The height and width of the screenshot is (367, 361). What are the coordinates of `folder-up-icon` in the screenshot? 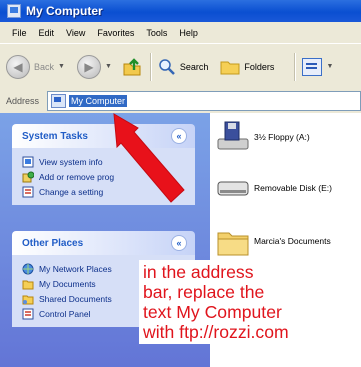 It's located at (132, 66).